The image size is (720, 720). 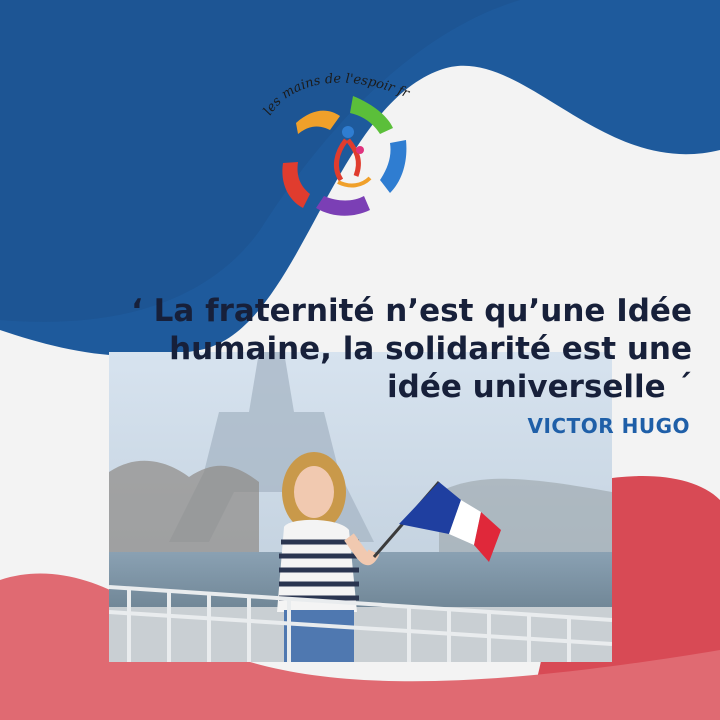 I want to click on hands-circle-logo: les mains de l'espoir français, so click(x=335, y=142).